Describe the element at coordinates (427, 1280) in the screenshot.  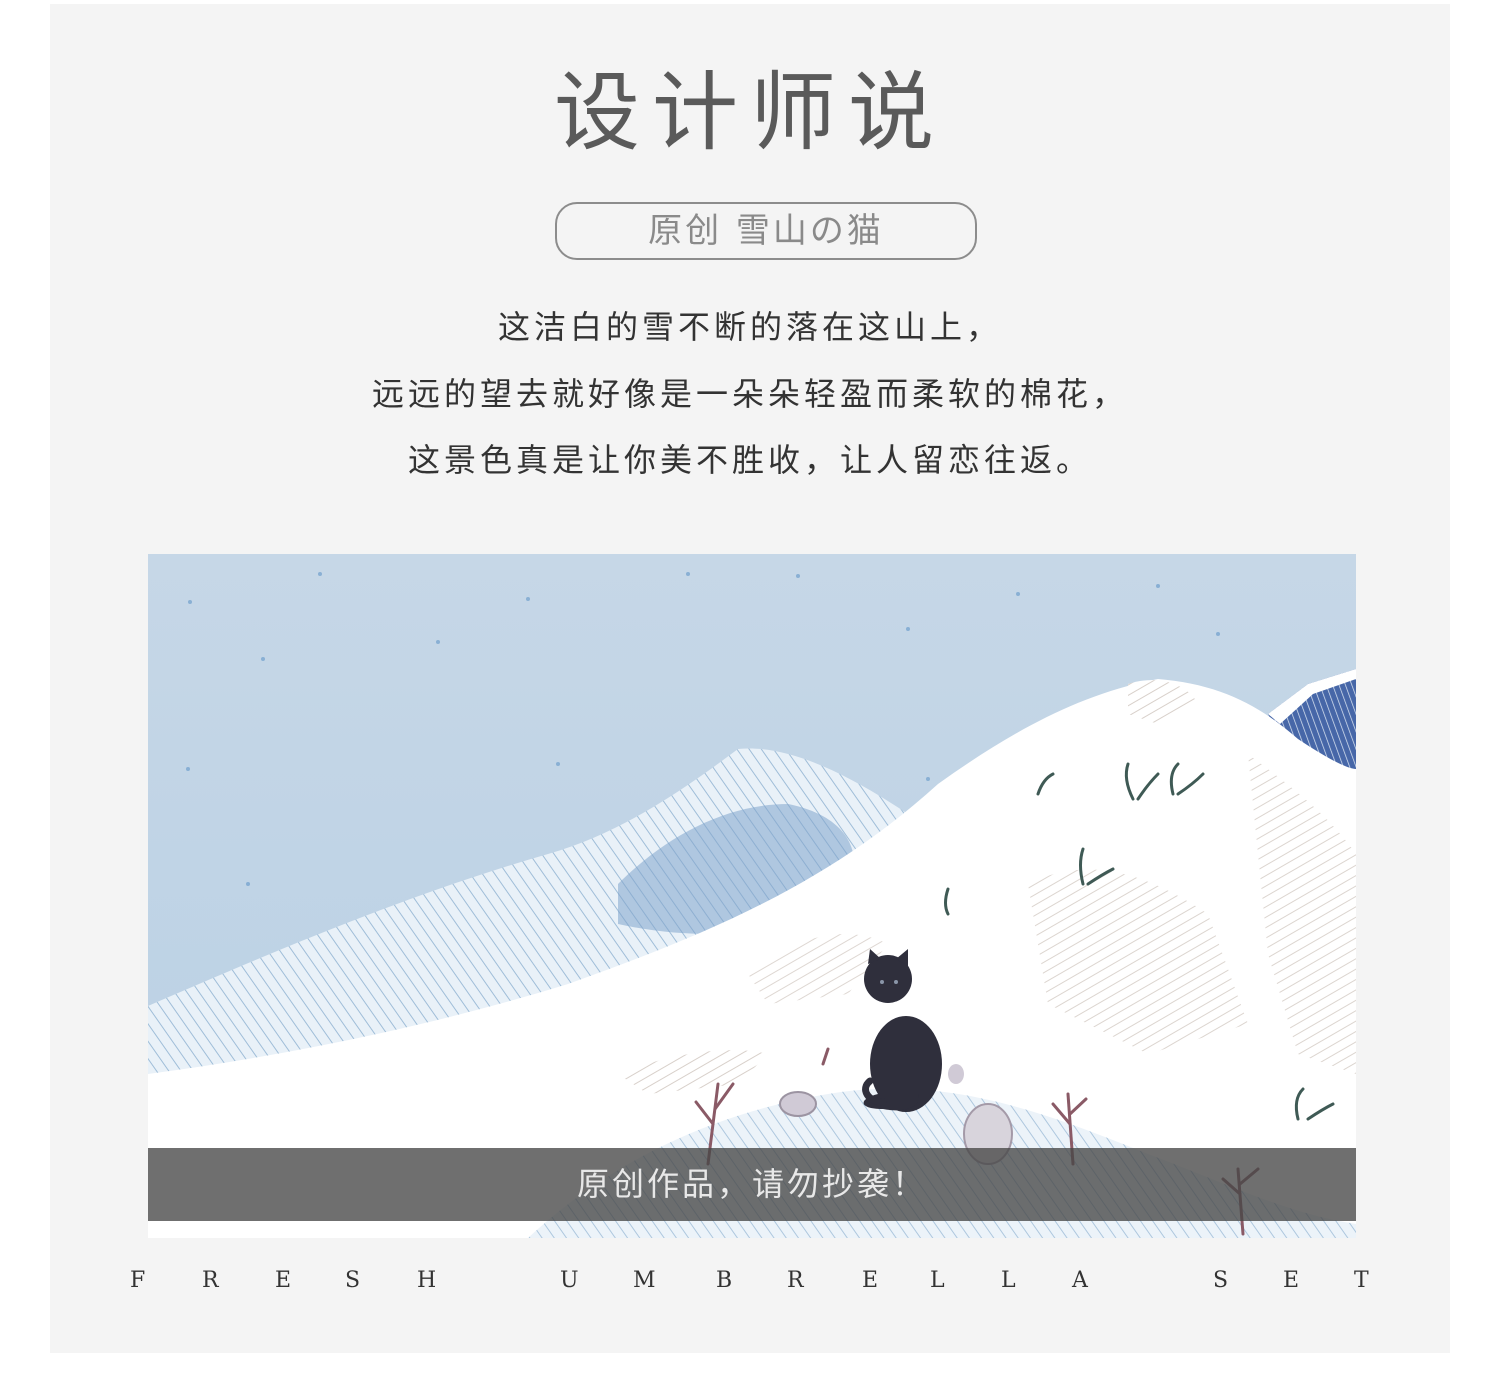
I see `footer-letter: H` at that location.